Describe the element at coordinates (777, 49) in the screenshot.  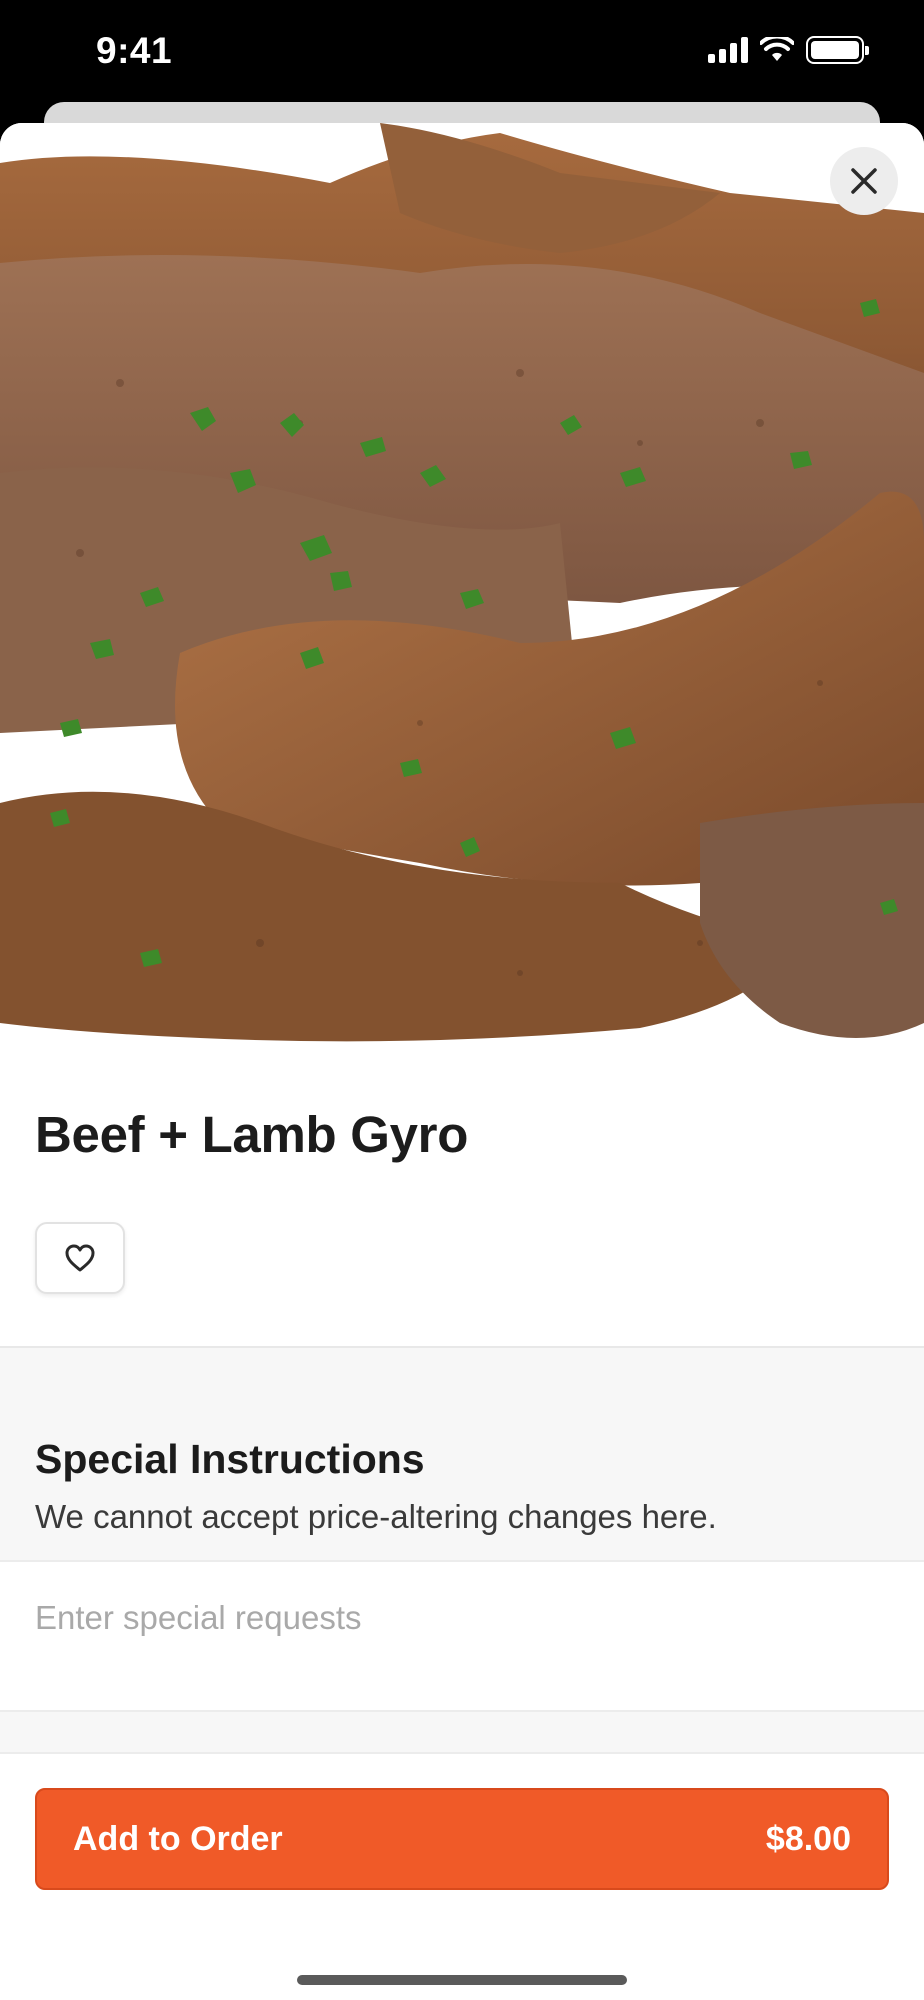
I see `wifi-icon` at that location.